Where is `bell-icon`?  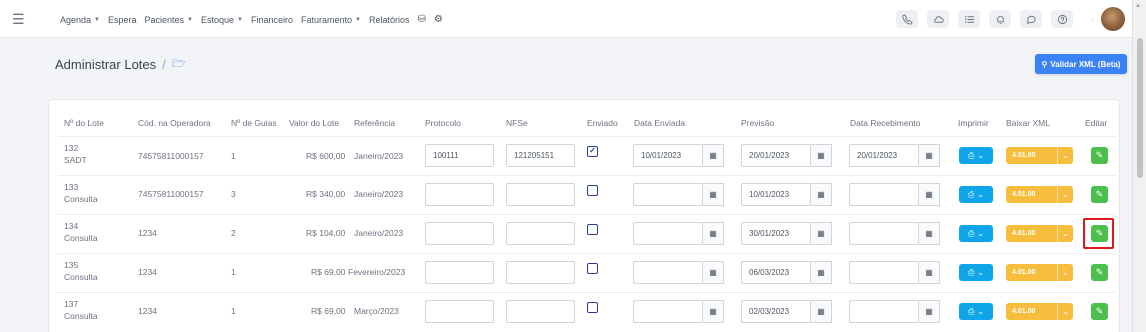
bell-icon is located at coordinates (1000, 19).